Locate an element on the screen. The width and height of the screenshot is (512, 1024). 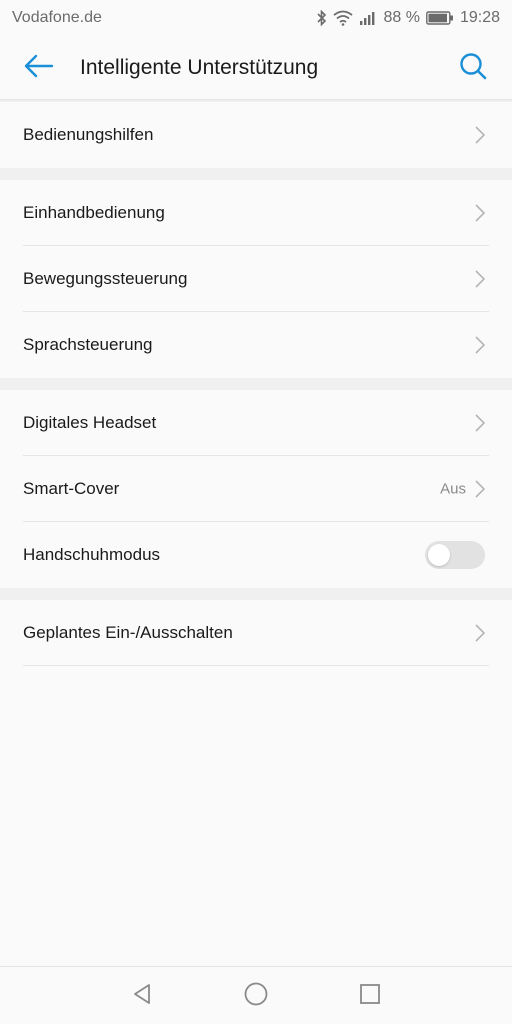
list-item-smart-cover: Smart-Cover Aus is located at coordinates (256, 489).